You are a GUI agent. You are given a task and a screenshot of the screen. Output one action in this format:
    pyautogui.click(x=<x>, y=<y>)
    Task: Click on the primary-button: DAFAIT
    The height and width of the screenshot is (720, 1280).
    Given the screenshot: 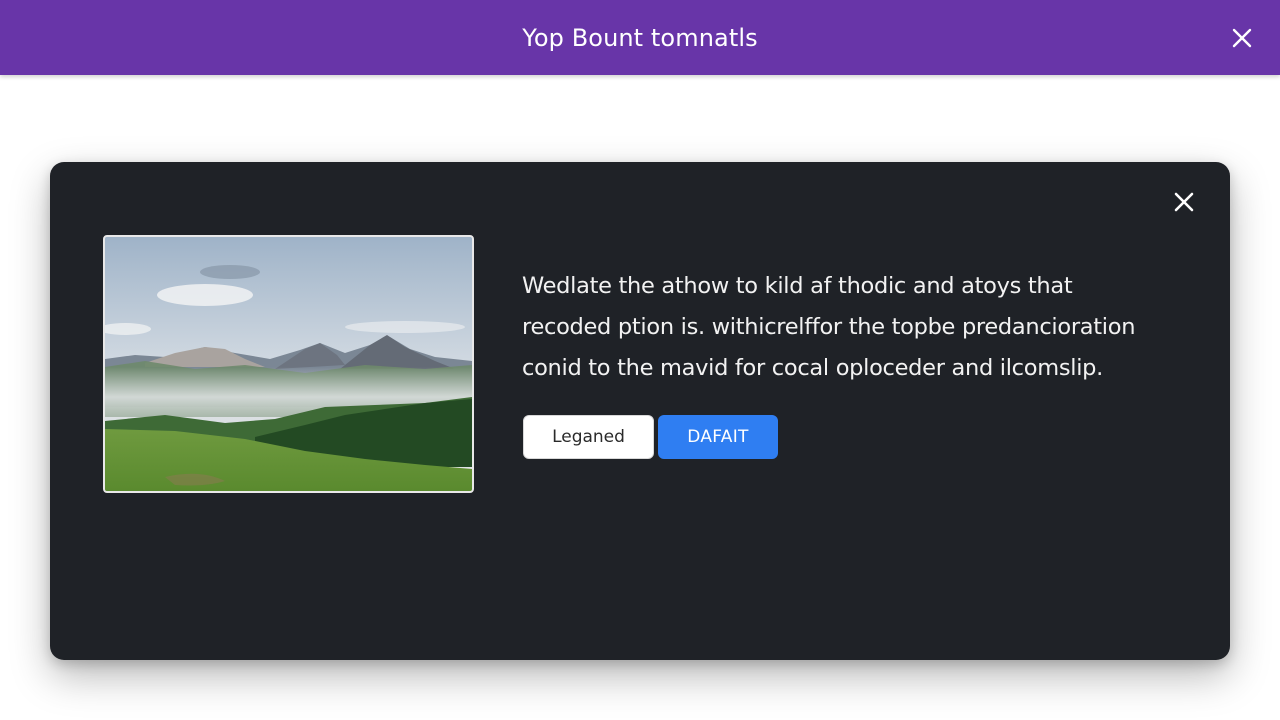 What is the action you would take?
    pyautogui.click(x=718, y=437)
    